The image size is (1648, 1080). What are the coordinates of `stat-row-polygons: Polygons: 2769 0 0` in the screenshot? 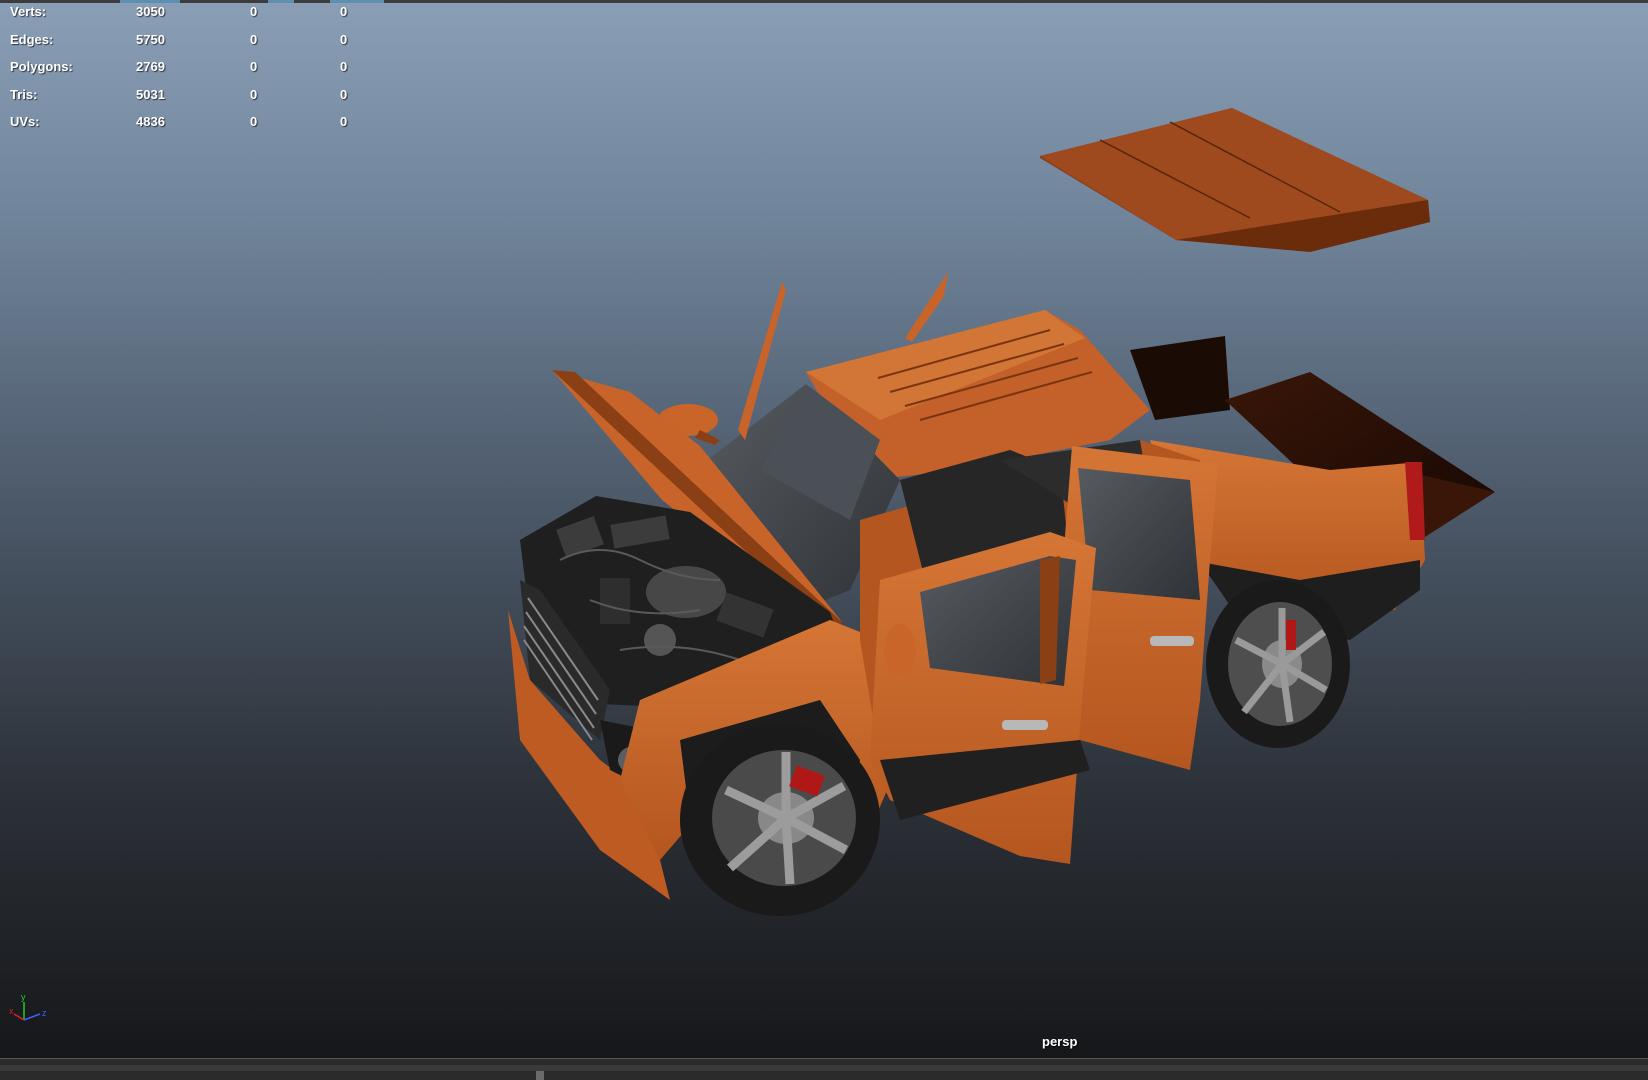 It's located at (190, 73).